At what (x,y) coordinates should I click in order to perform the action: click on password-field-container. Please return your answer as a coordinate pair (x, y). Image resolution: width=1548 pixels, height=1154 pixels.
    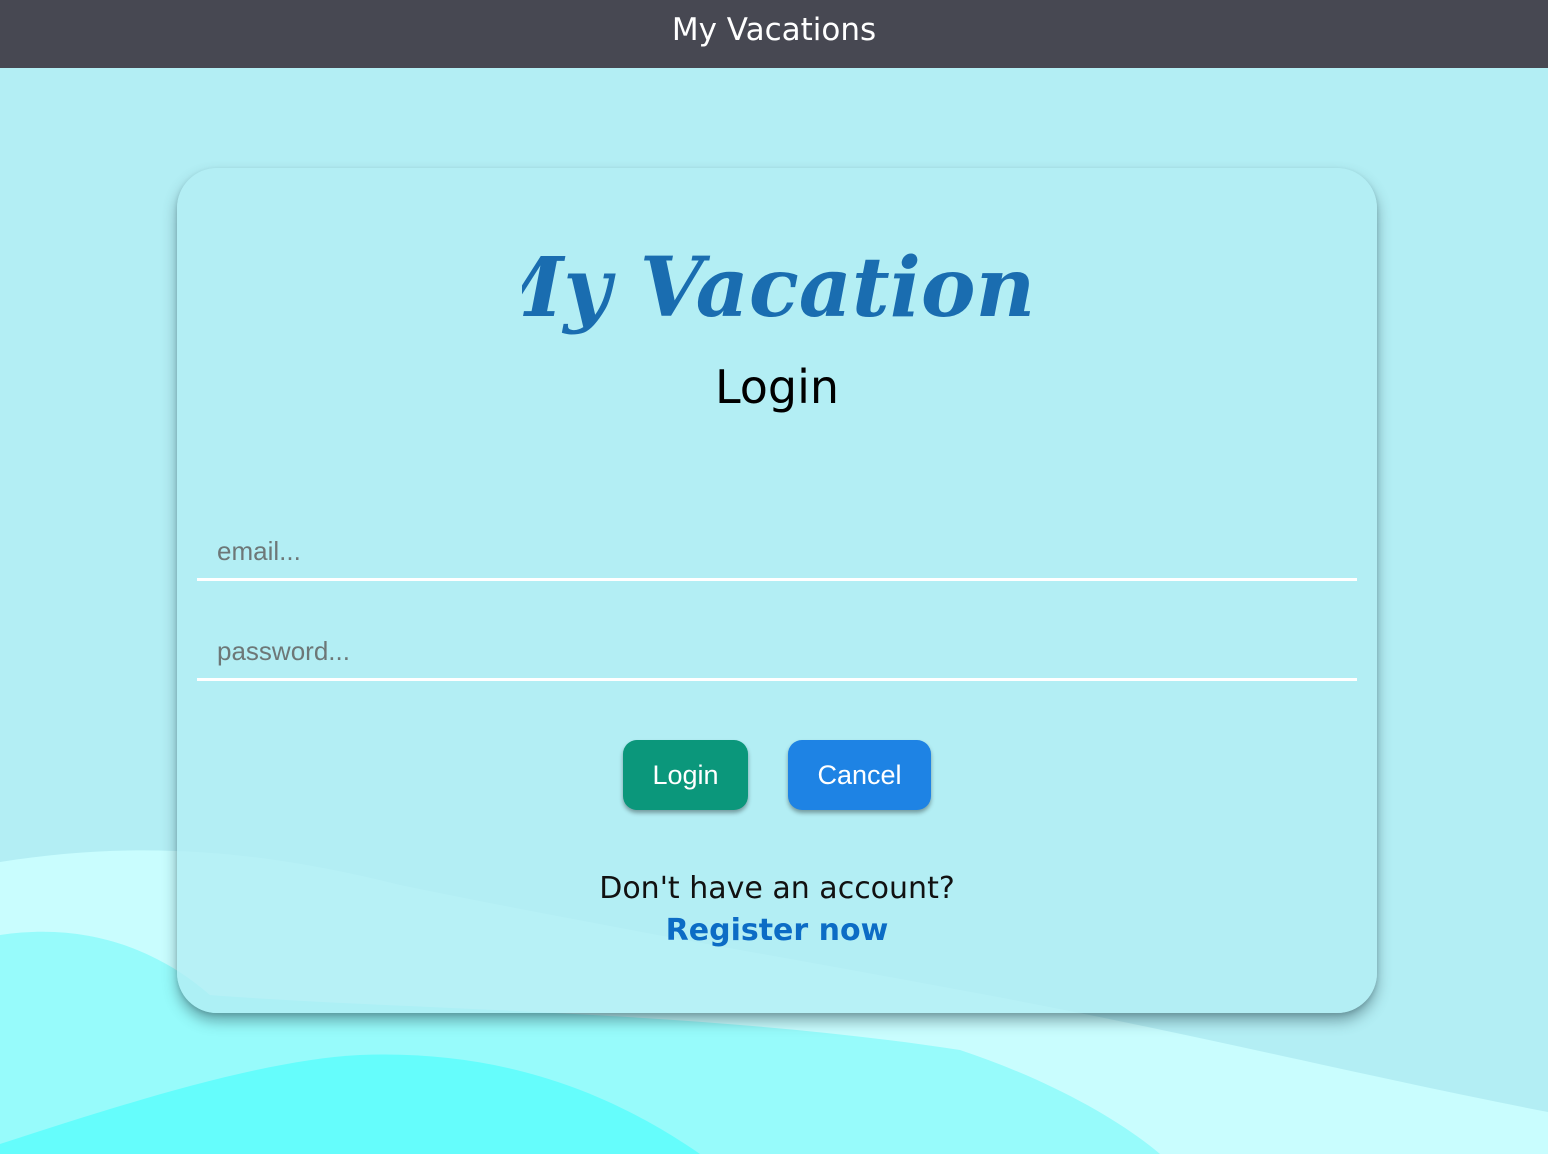
    Looking at the image, I should click on (777, 646).